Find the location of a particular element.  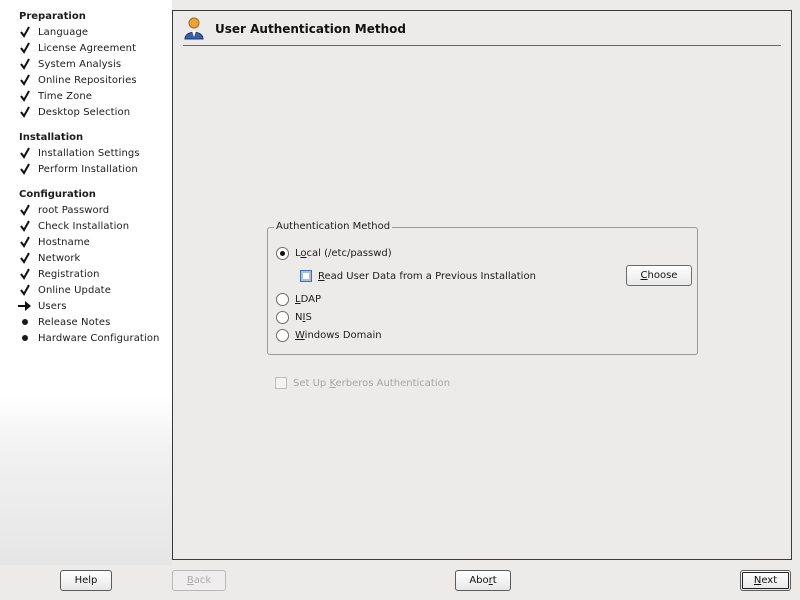

next-button: Next is located at coordinates (765, 580).